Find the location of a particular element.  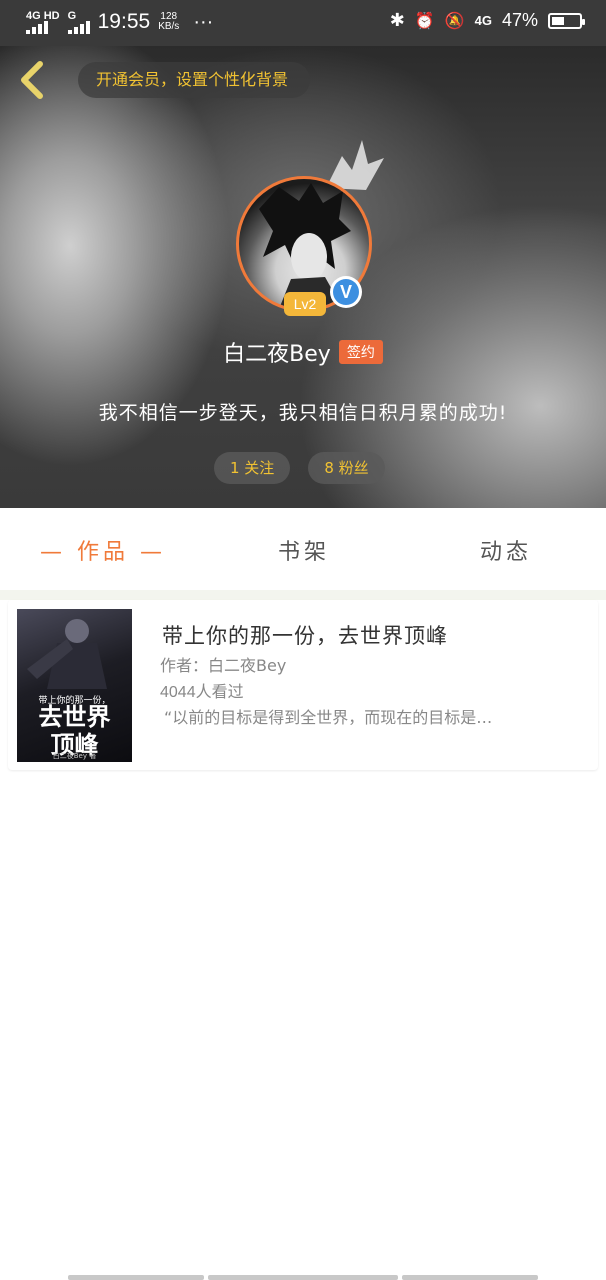

network-4g-indicator: 4G HD is located at coordinates (43, 21).